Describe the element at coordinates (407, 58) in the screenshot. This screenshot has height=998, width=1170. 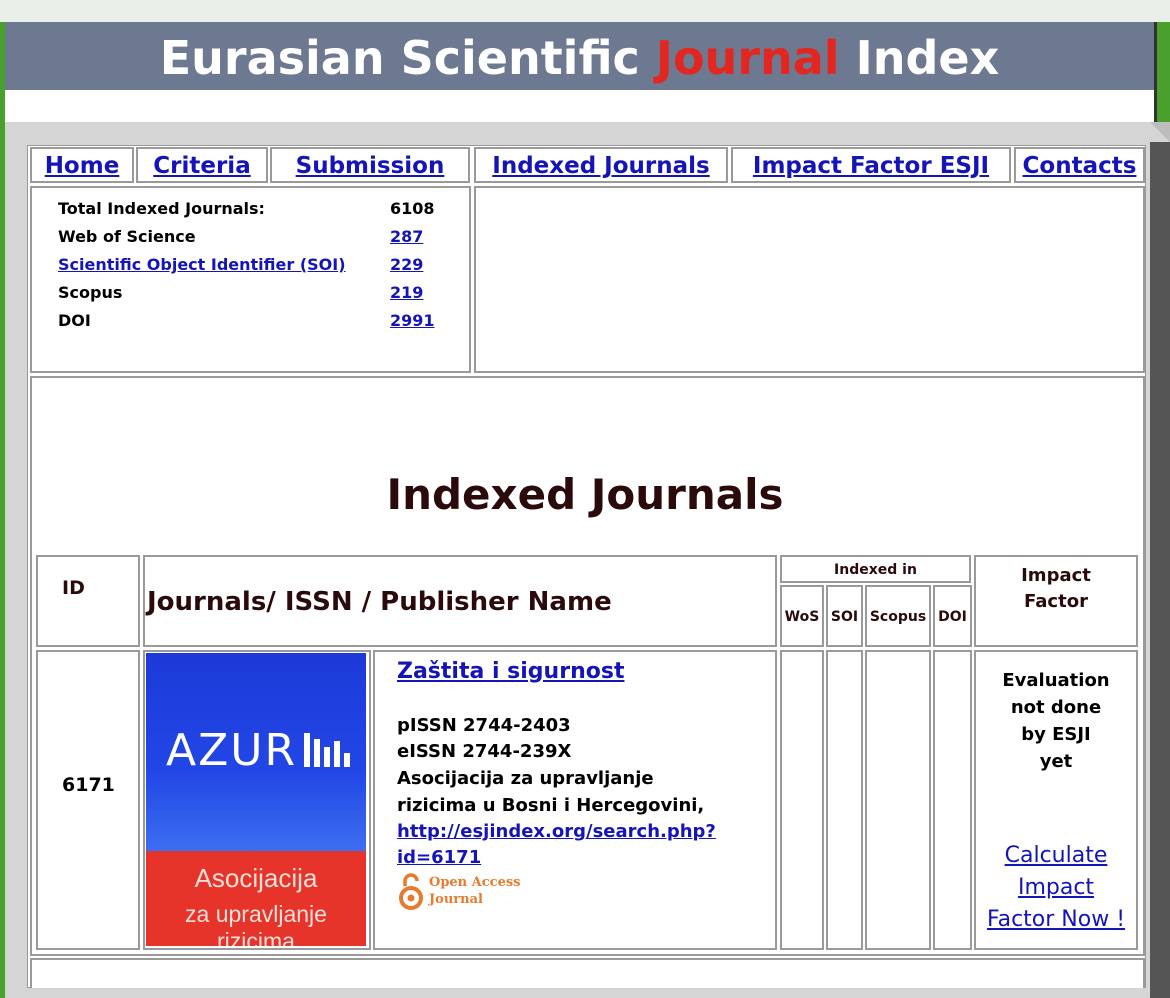
I see `header-title-part1: Eurasian Scientific` at that location.